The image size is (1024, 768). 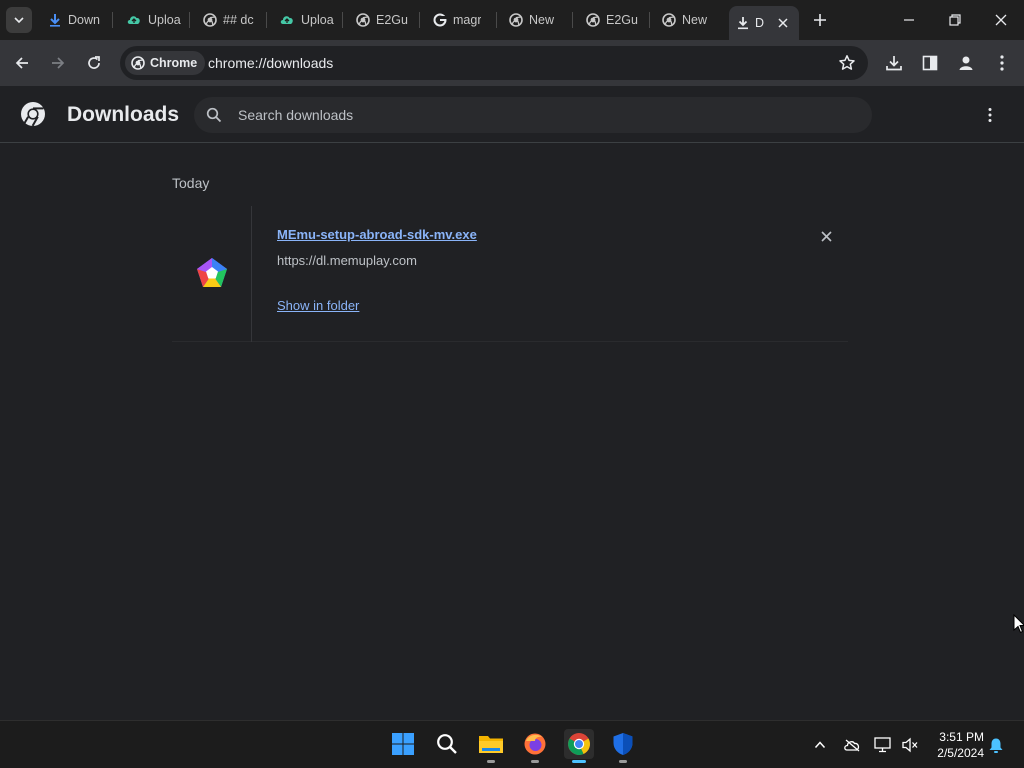 I want to click on taskbar-search-button, so click(x=447, y=744).